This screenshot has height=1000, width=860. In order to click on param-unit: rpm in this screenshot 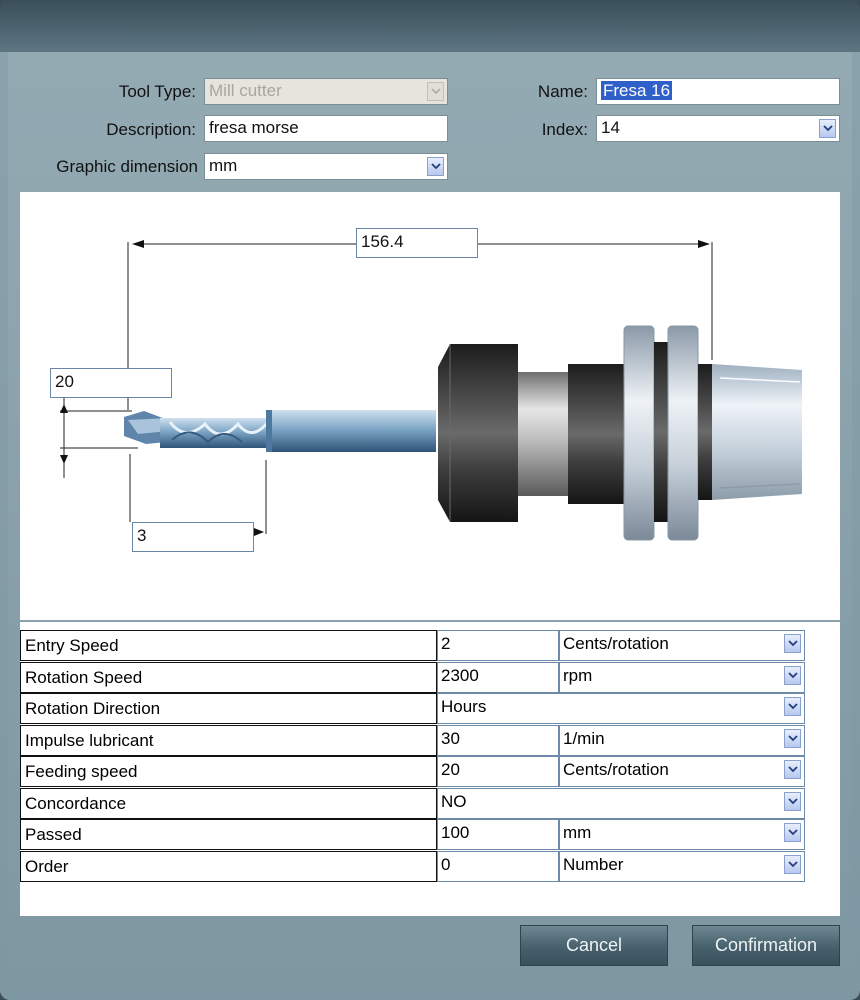, I will do `click(578, 675)`.